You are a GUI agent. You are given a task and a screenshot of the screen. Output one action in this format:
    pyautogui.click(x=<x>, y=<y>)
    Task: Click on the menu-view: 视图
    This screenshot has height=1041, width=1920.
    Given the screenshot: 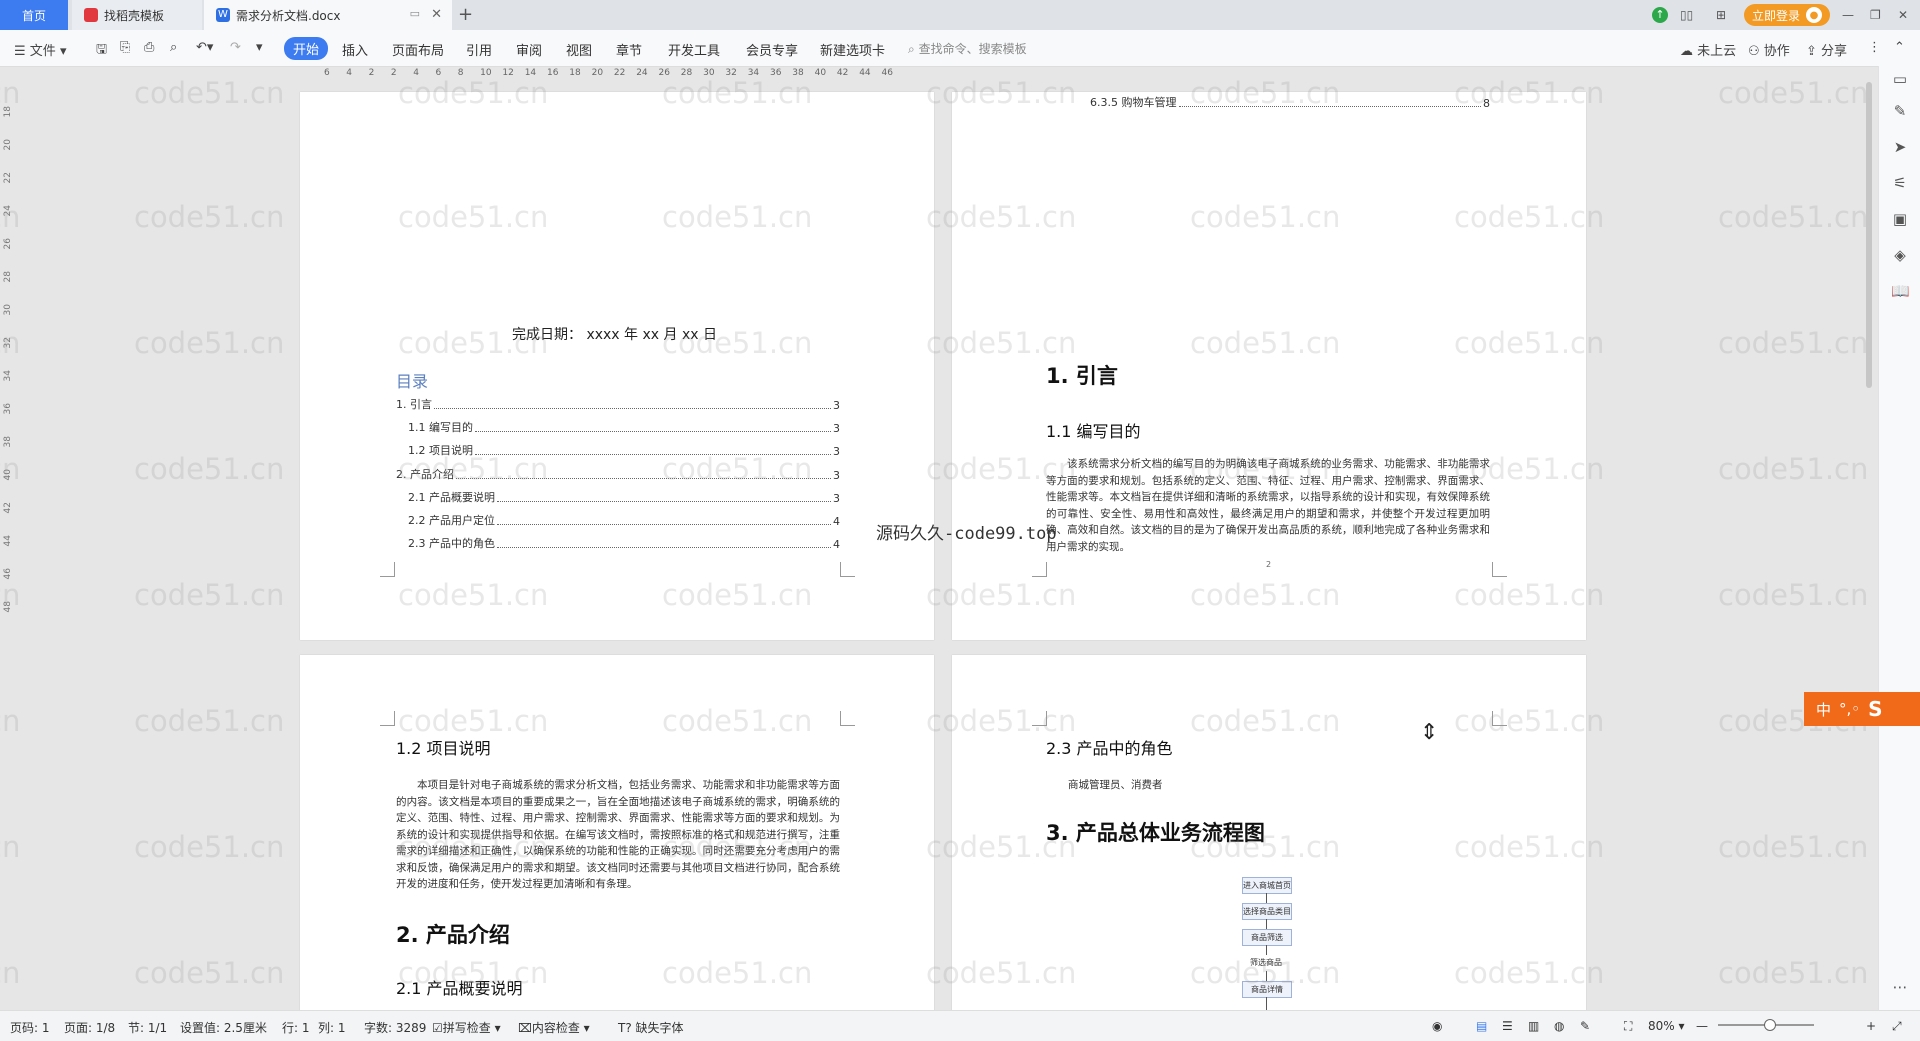 What is the action you would take?
    pyautogui.click(x=579, y=49)
    